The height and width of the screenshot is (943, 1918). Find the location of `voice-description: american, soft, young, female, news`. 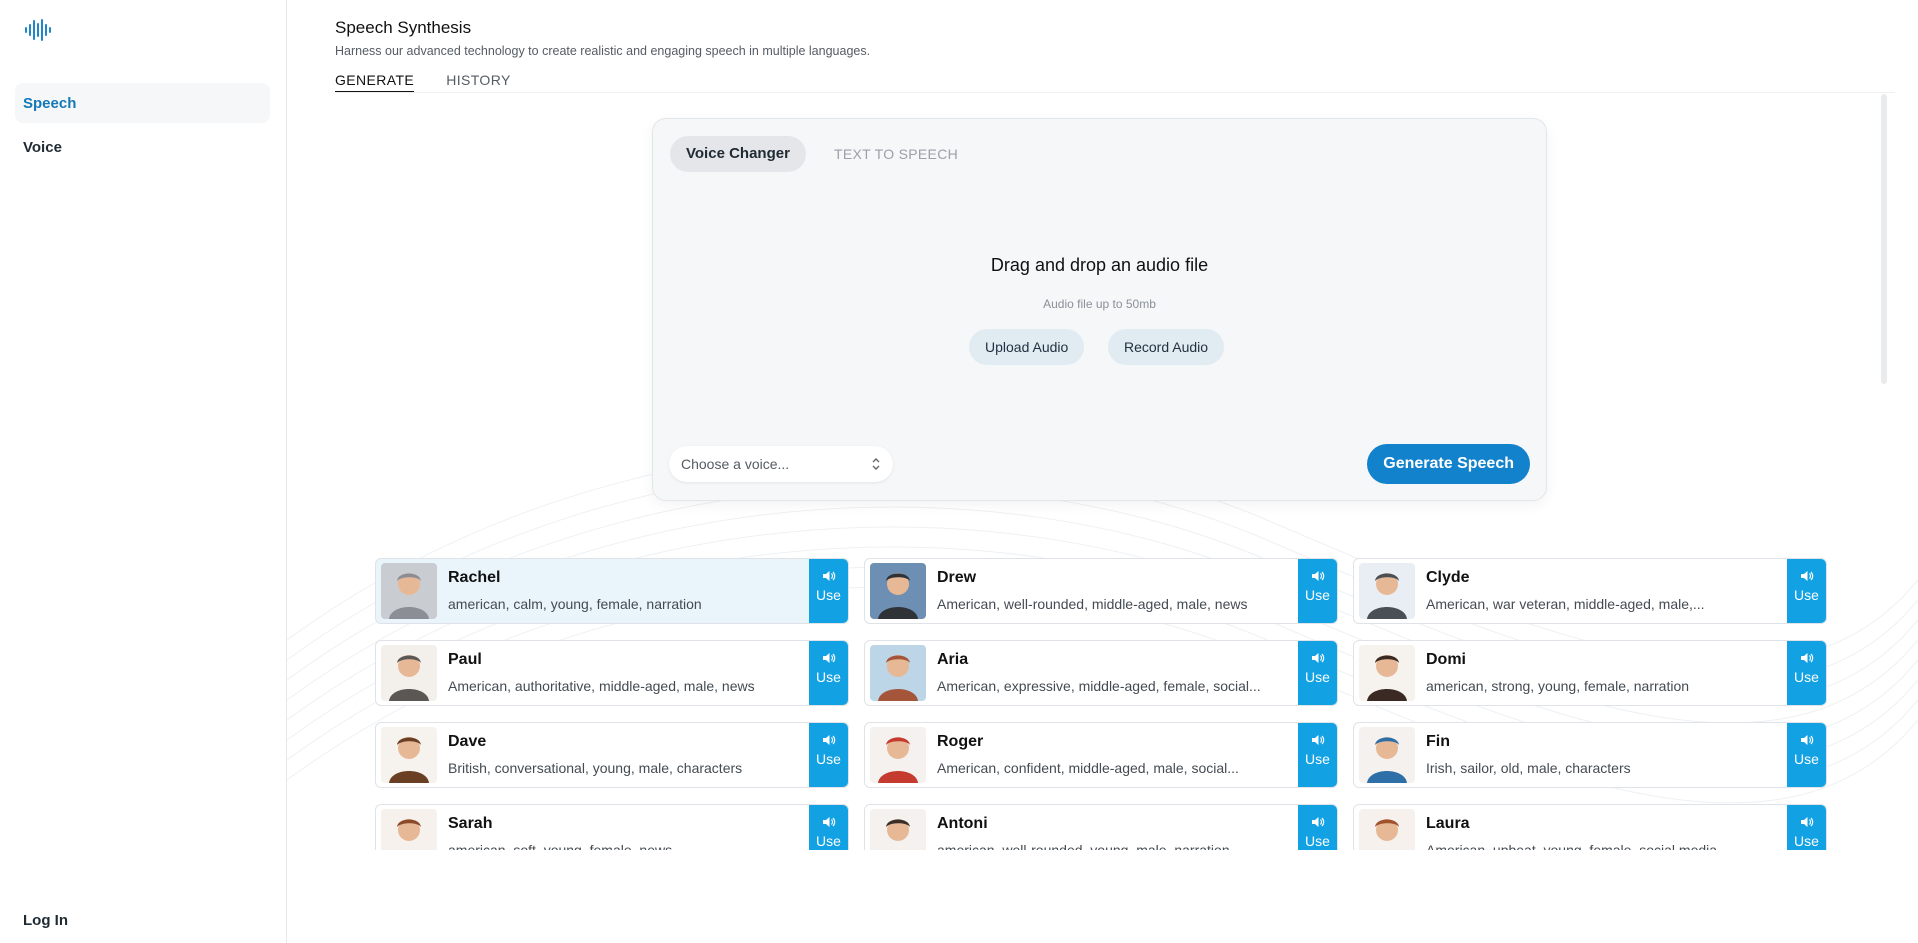

voice-description: american, soft, young, female, news is located at coordinates (560, 846).